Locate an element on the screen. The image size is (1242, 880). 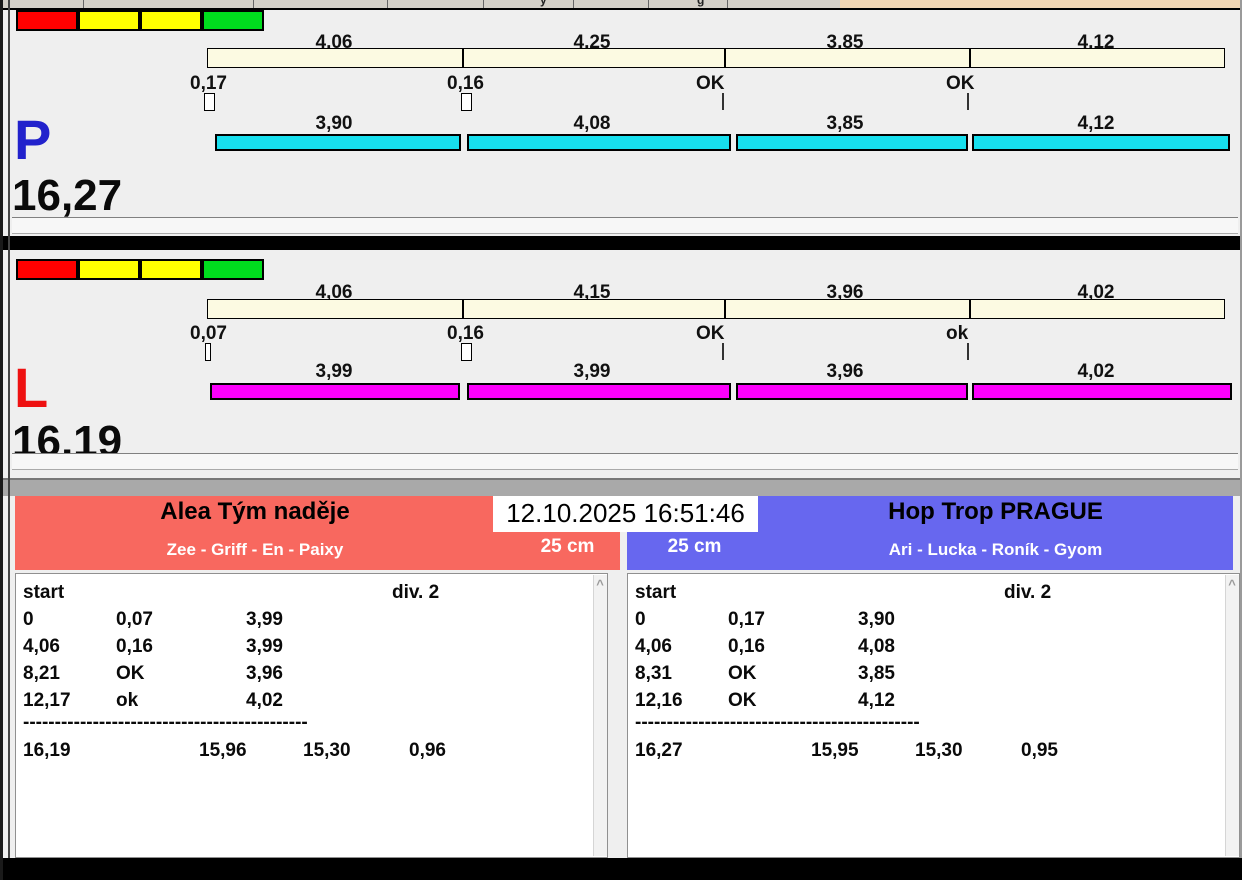
lane-status-strip-l is located at coordinates (625, 461).